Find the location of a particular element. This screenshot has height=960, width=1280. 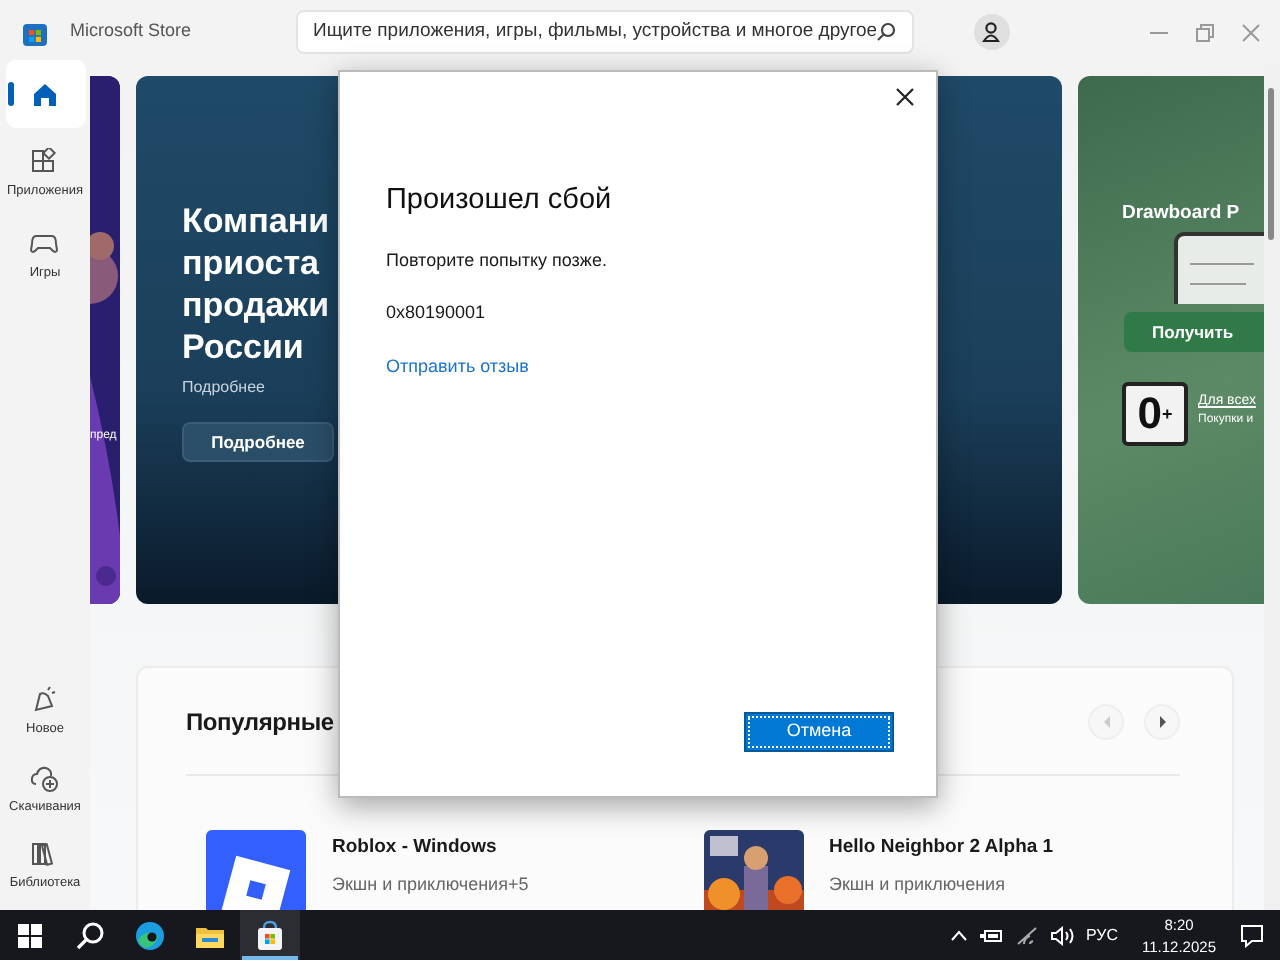

person-icon is located at coordinates (991, 32).